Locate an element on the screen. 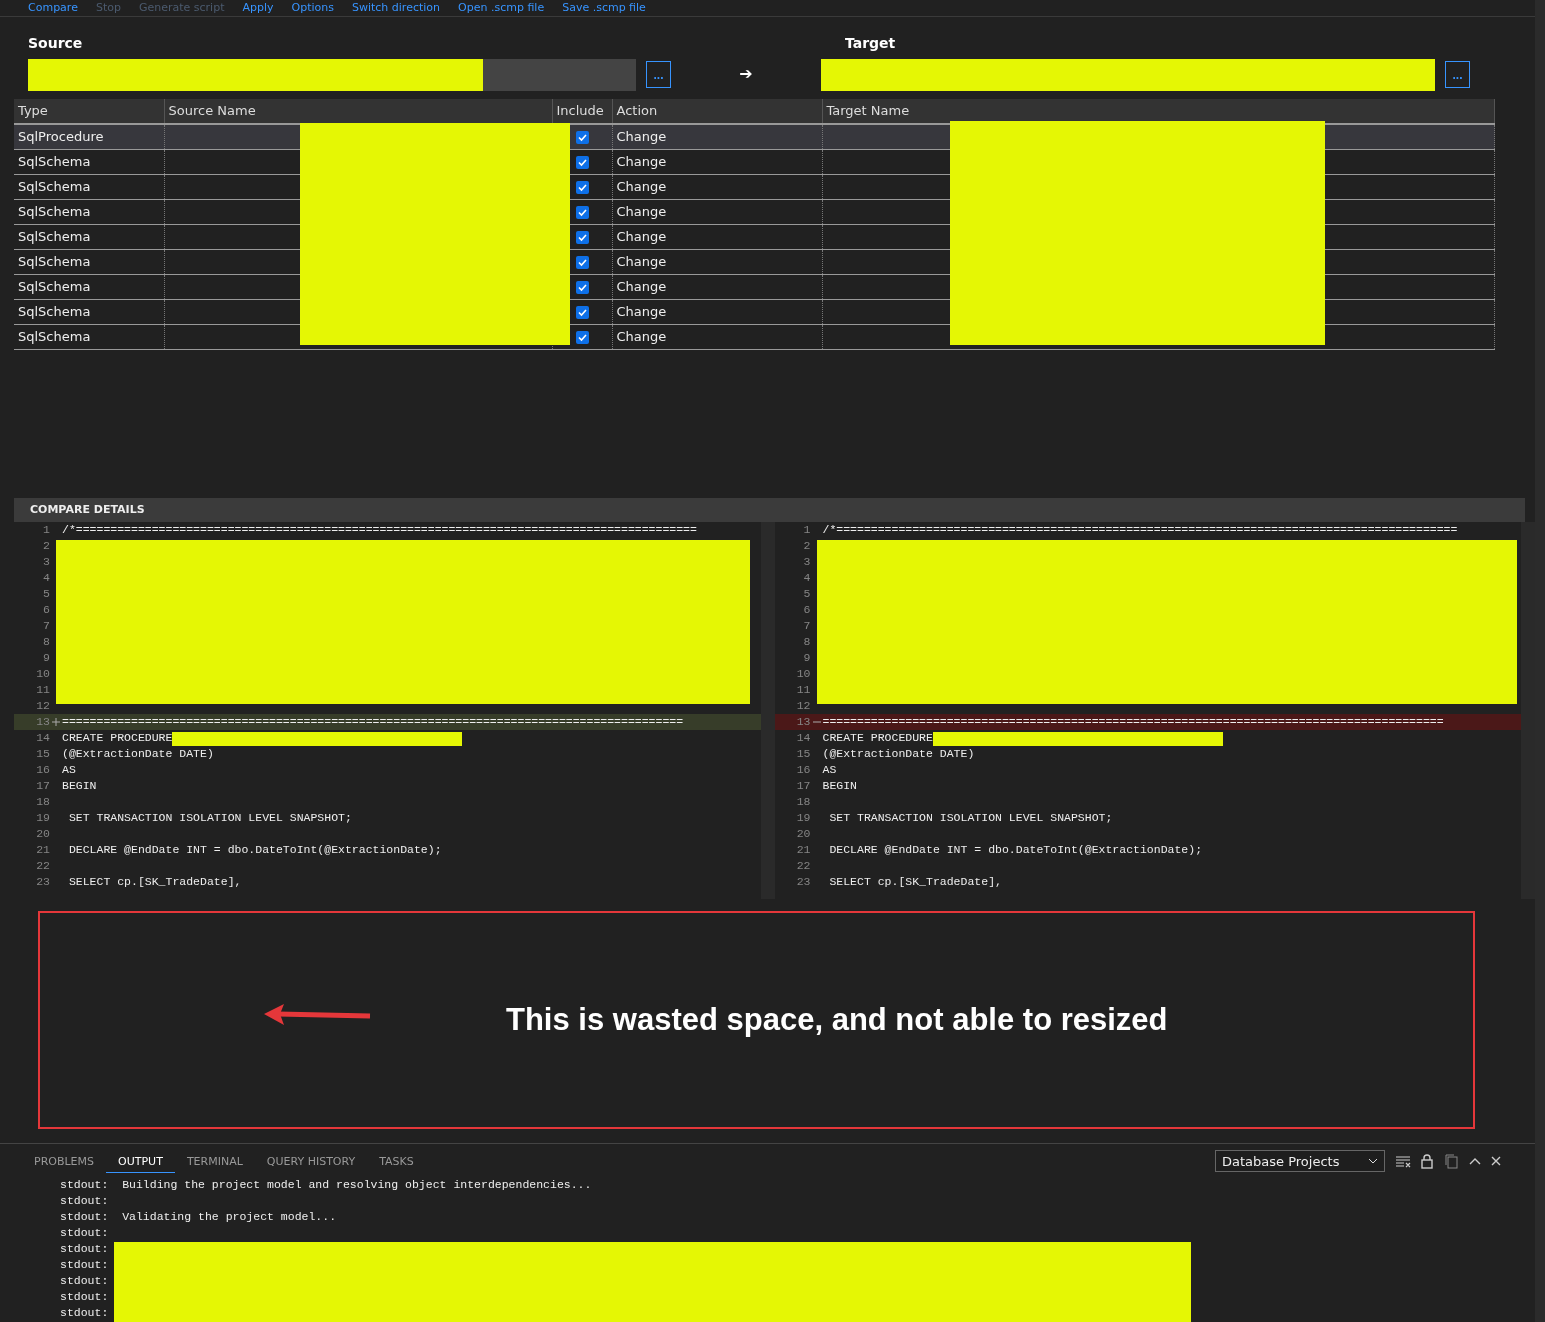  line-number: 9 is located at coordinates (807, 658).